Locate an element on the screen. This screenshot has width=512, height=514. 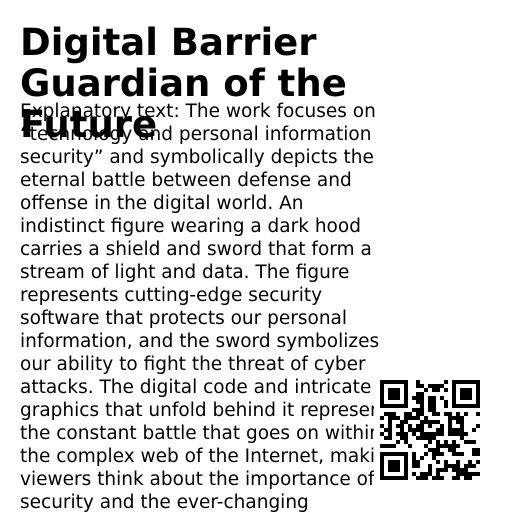
text-line: information, and the sword symbolizes is located at coordinates (200, 341).